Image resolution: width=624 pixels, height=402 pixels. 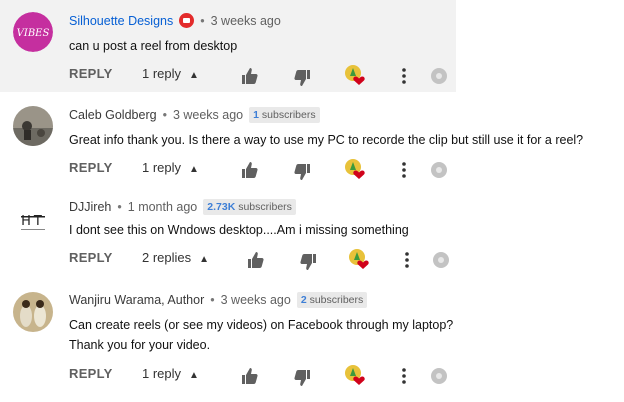 I want to click on subscriber-count: 2.73K, so click(x=221, y=207).